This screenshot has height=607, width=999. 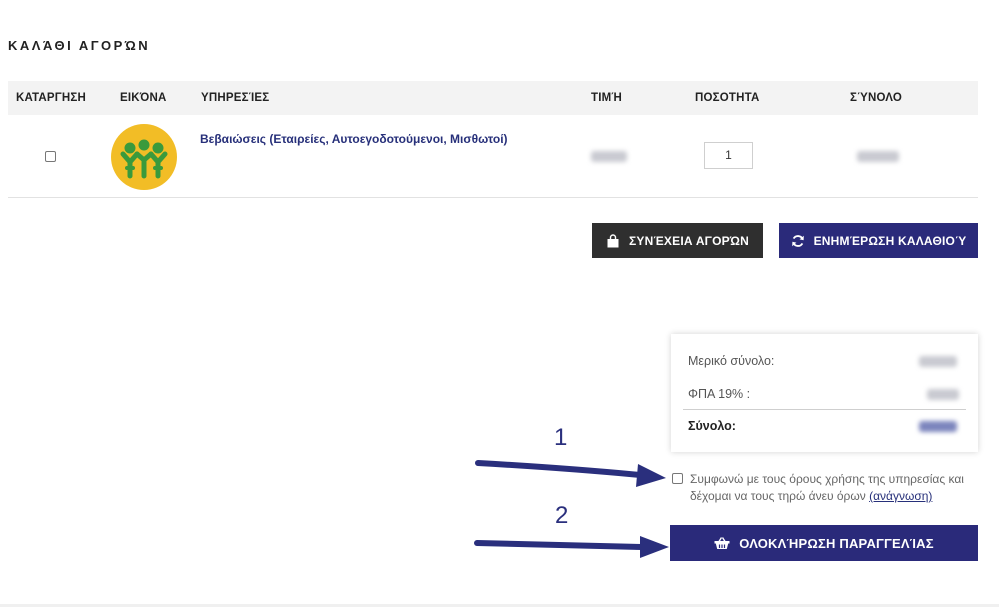 What do you see at coordinates (938, 361) in the screenshot?
I see `subtotal-value-blurred` at bounding box center [938, 361].